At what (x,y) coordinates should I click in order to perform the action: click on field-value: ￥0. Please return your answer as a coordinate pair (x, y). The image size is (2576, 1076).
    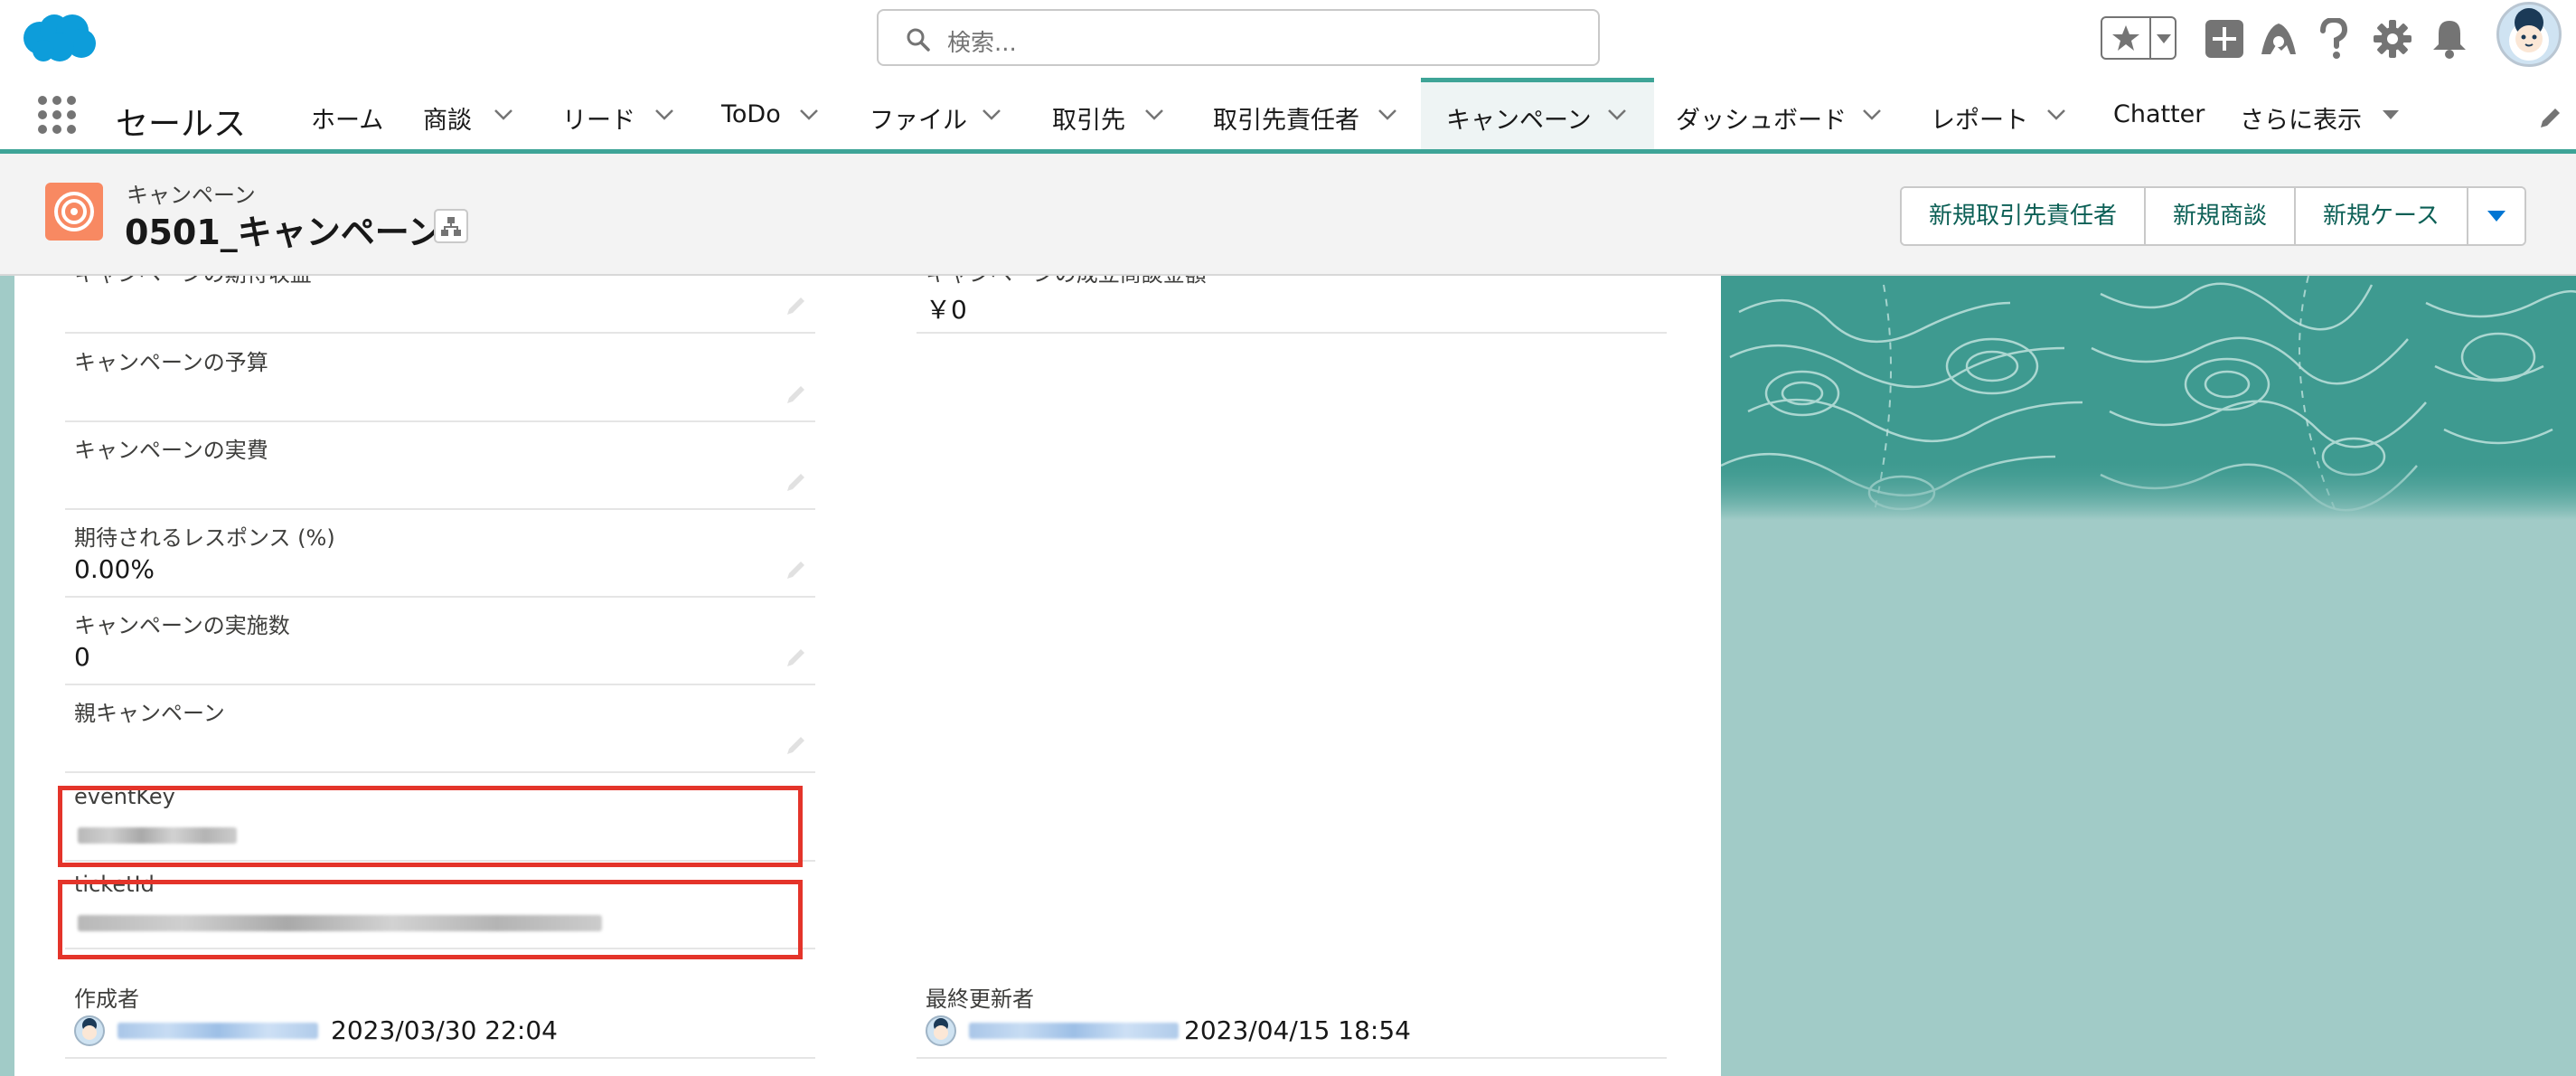
    Looking at the image, I should click on (946, 310).